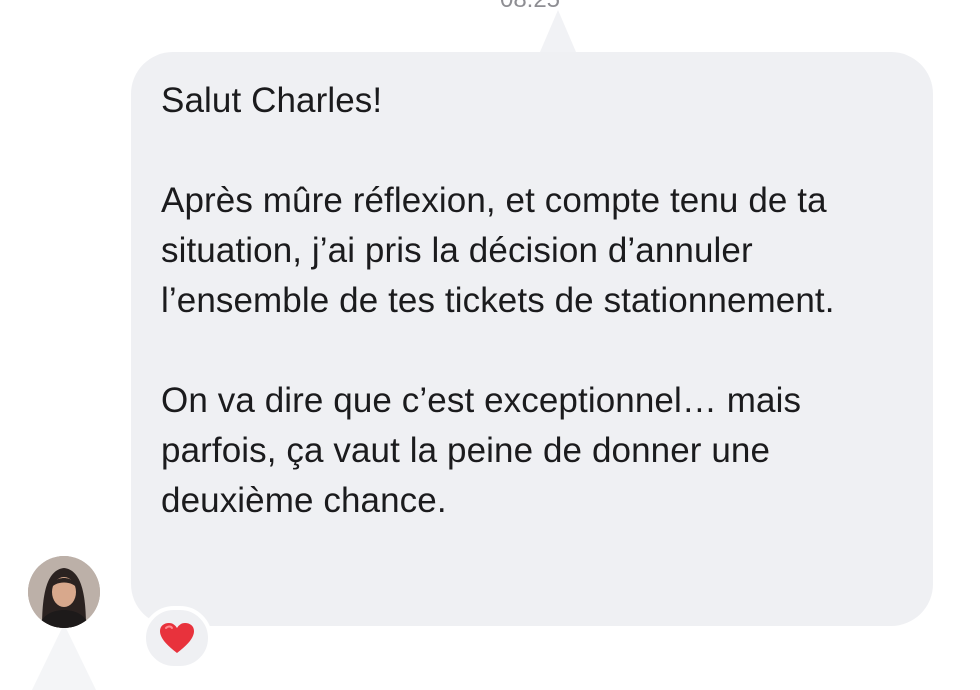 This screenshot has height=690, width=980. What do you see at coordinates (490, 7) in the screenshot?
I see `message-timestamp: 08:25` at bounding box center [490, 7].